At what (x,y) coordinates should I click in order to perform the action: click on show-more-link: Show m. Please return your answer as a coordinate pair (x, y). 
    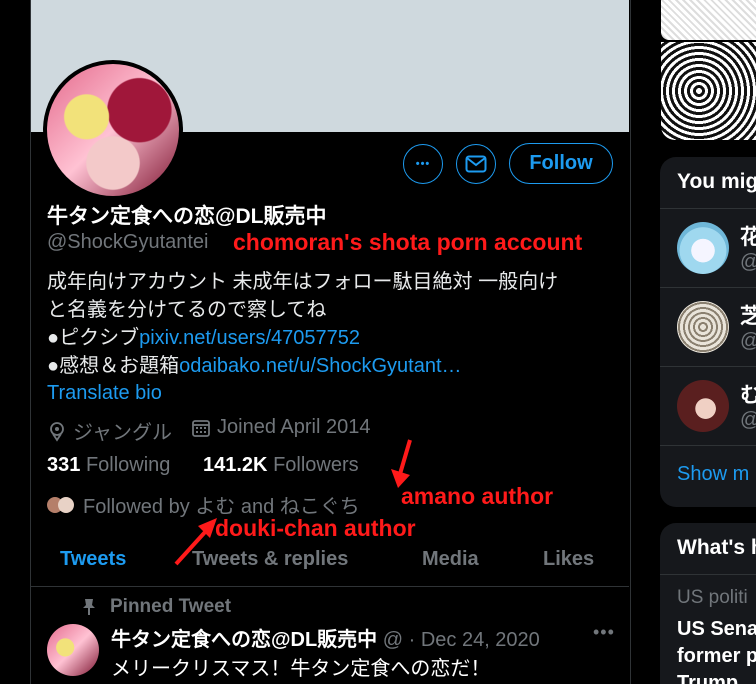
    Looking at the image, I should click on (713, 474).